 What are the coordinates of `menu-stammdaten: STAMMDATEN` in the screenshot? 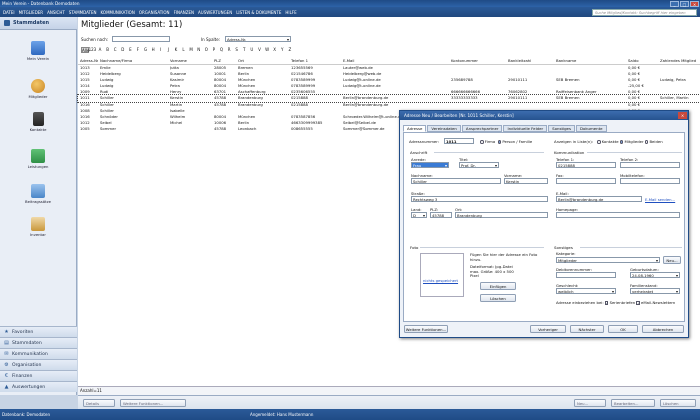 It's located at (83, 12).